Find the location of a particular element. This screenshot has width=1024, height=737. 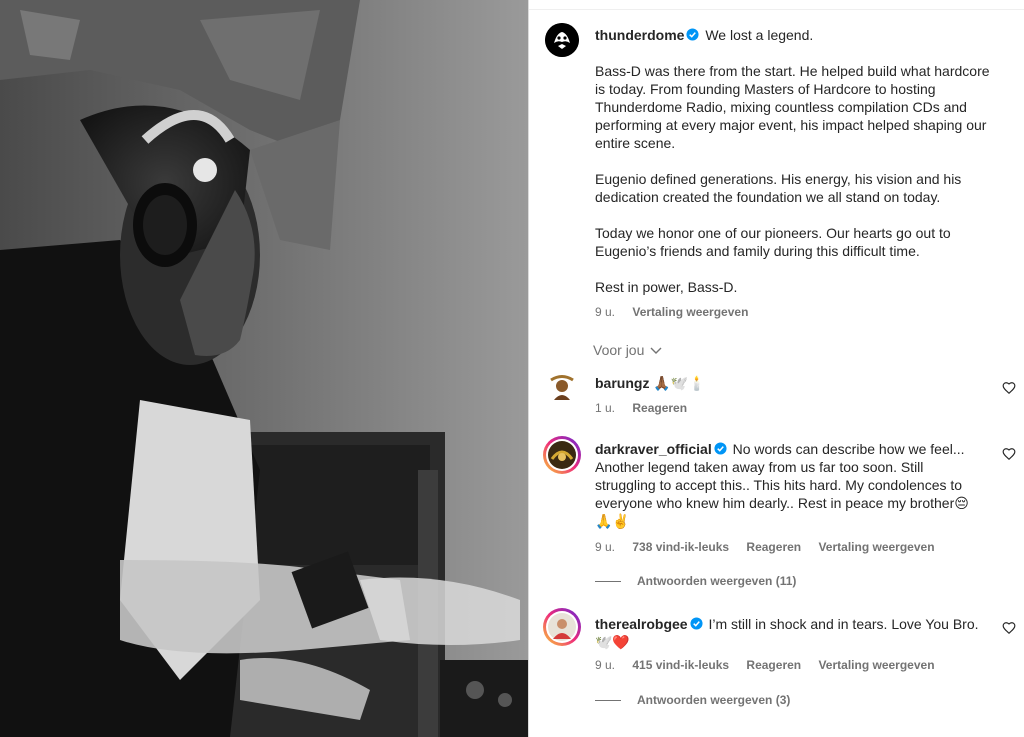

panel-top-edge is located at coordinates (776, 5).